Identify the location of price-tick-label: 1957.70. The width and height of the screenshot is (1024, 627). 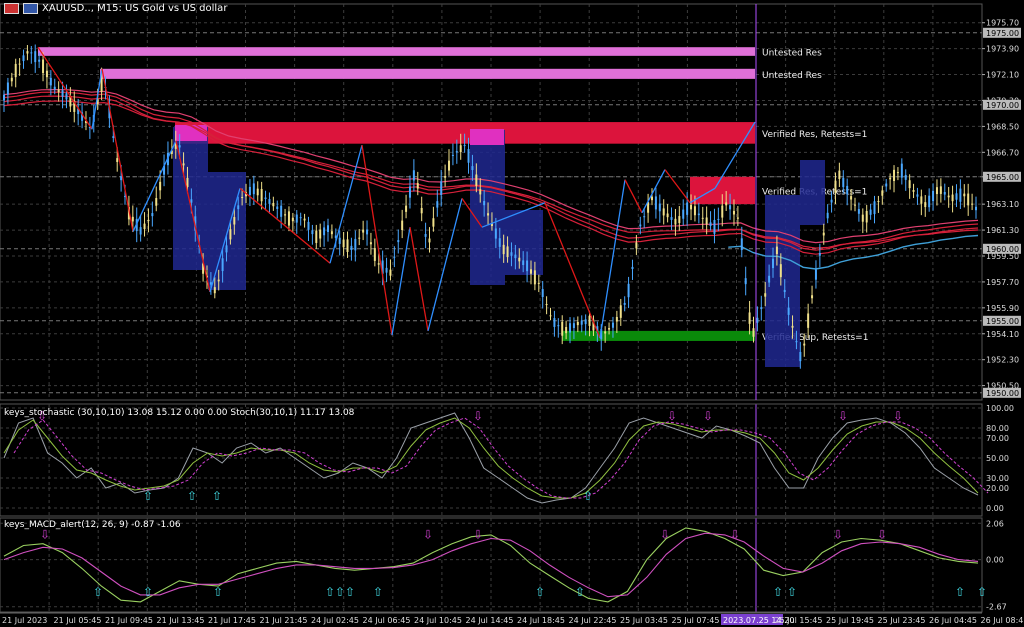
(1002, 282).